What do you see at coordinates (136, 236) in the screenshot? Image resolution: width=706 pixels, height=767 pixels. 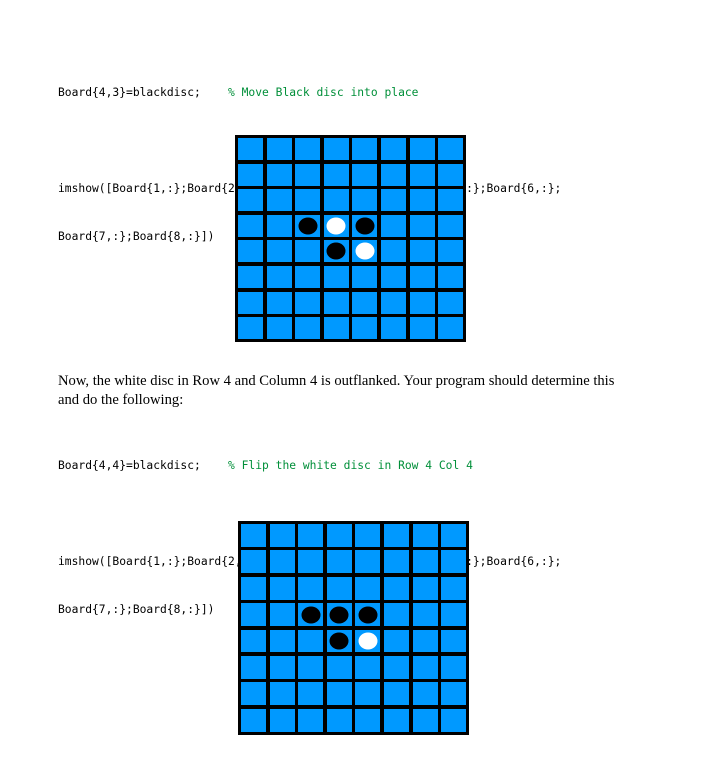 I see `code-text-imshow-2: Board{7,:};Board{8,:}])` at bounding box center [136, 236].